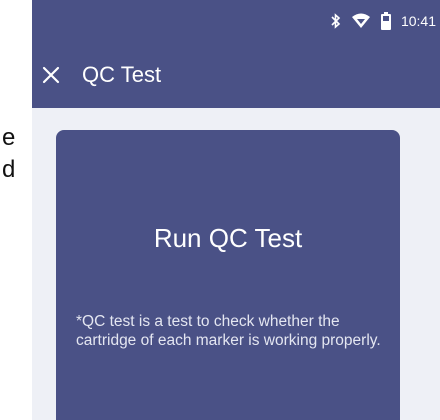 The image size is (440, 420). Describe the element at coordinates (336, 21) in the screenshot. I see `bluetooth-icon` at that location.